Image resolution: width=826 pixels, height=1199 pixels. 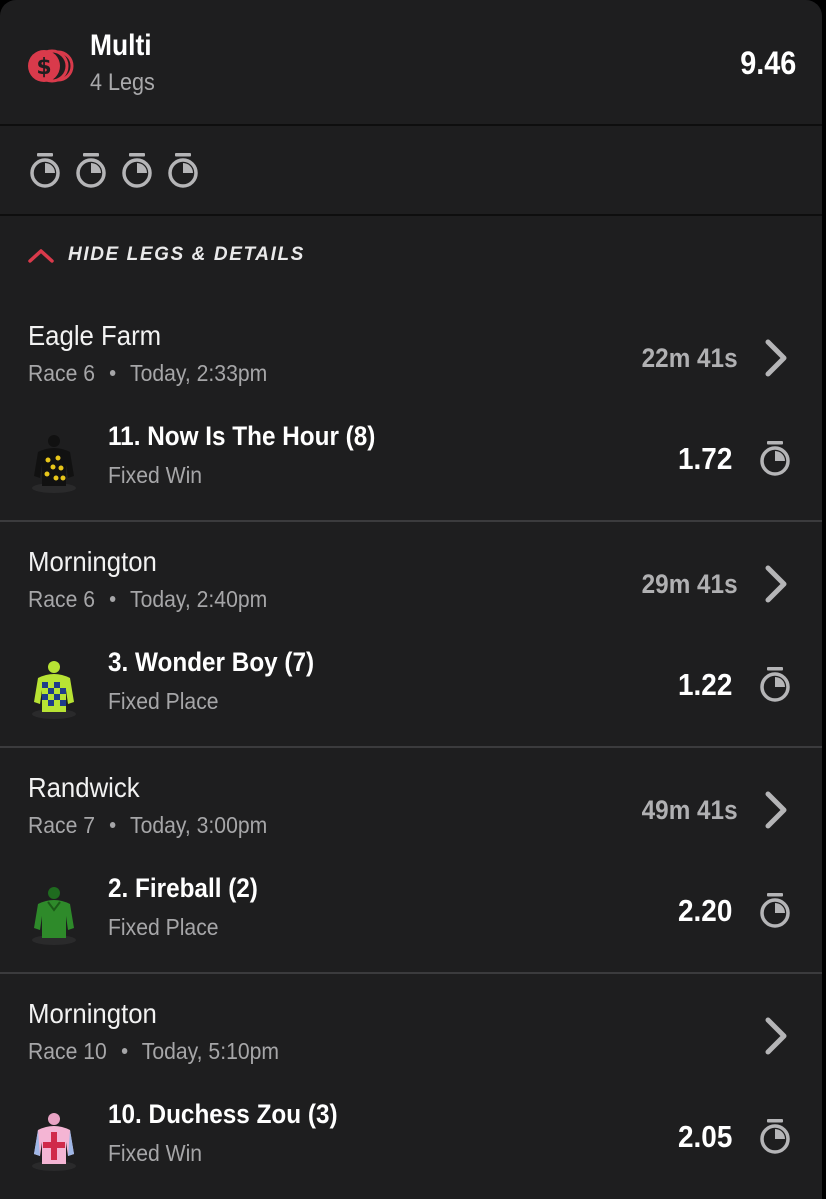 I want to click on bet-legs-count: 4 Legs, so click(x=122, y=82).